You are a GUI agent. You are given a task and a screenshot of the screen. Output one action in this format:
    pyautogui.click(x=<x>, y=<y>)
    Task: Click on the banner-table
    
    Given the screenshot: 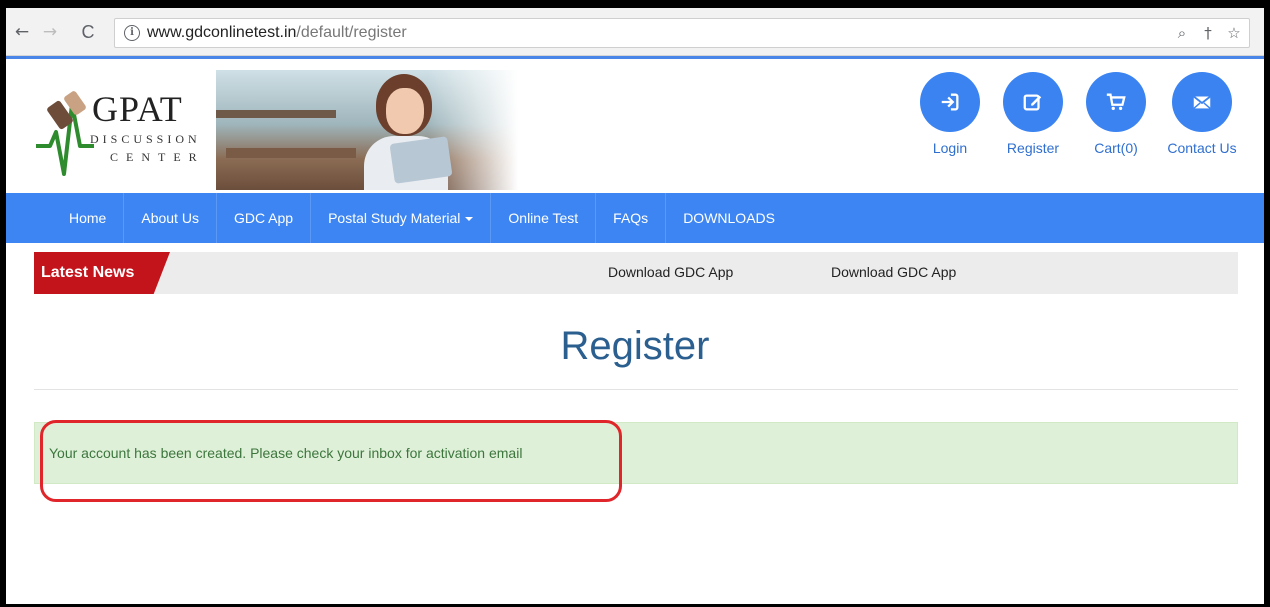 What is the action you would take?
    pyautogui.click(x=291, y=153)
    